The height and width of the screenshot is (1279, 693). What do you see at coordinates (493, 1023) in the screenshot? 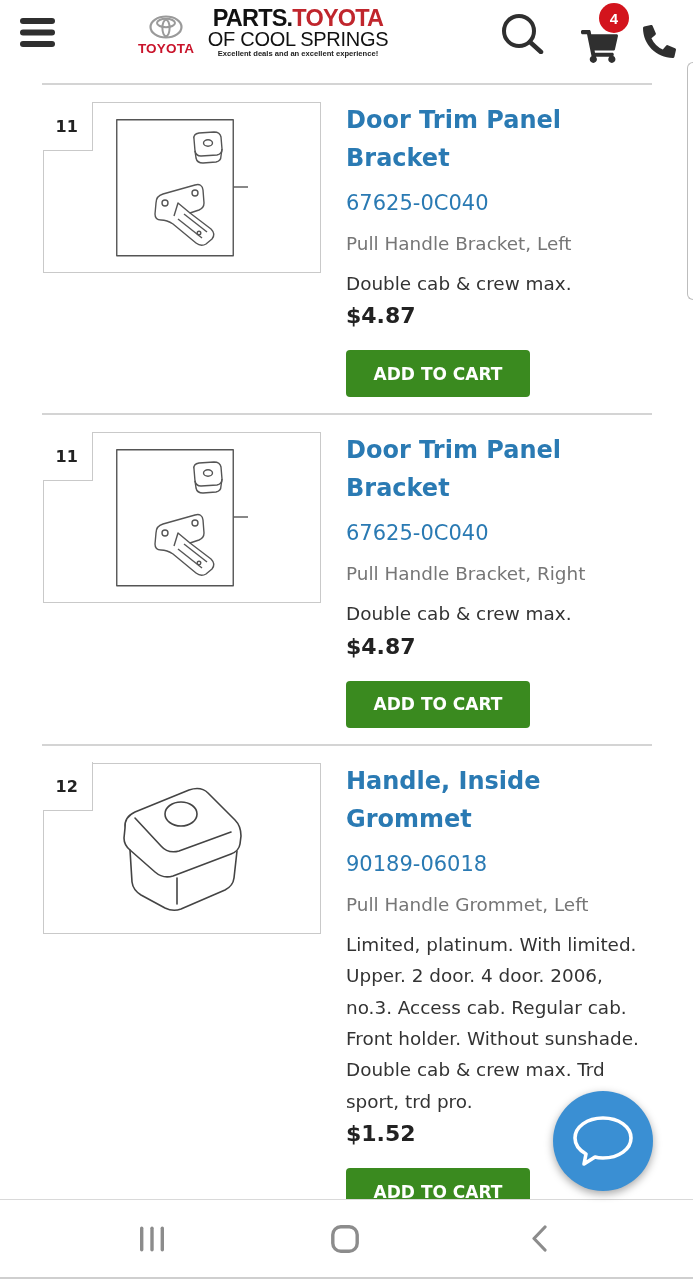
I see `fitment-notes: Limited, platinum. With limited. Upper. 2 door. 4 door. 2006, no.3. Access cab. Regular cab. Front holder. Without sunshade. Double cab & crew max. Trd sport, trd pro.` at bounding box center [493, 1023].